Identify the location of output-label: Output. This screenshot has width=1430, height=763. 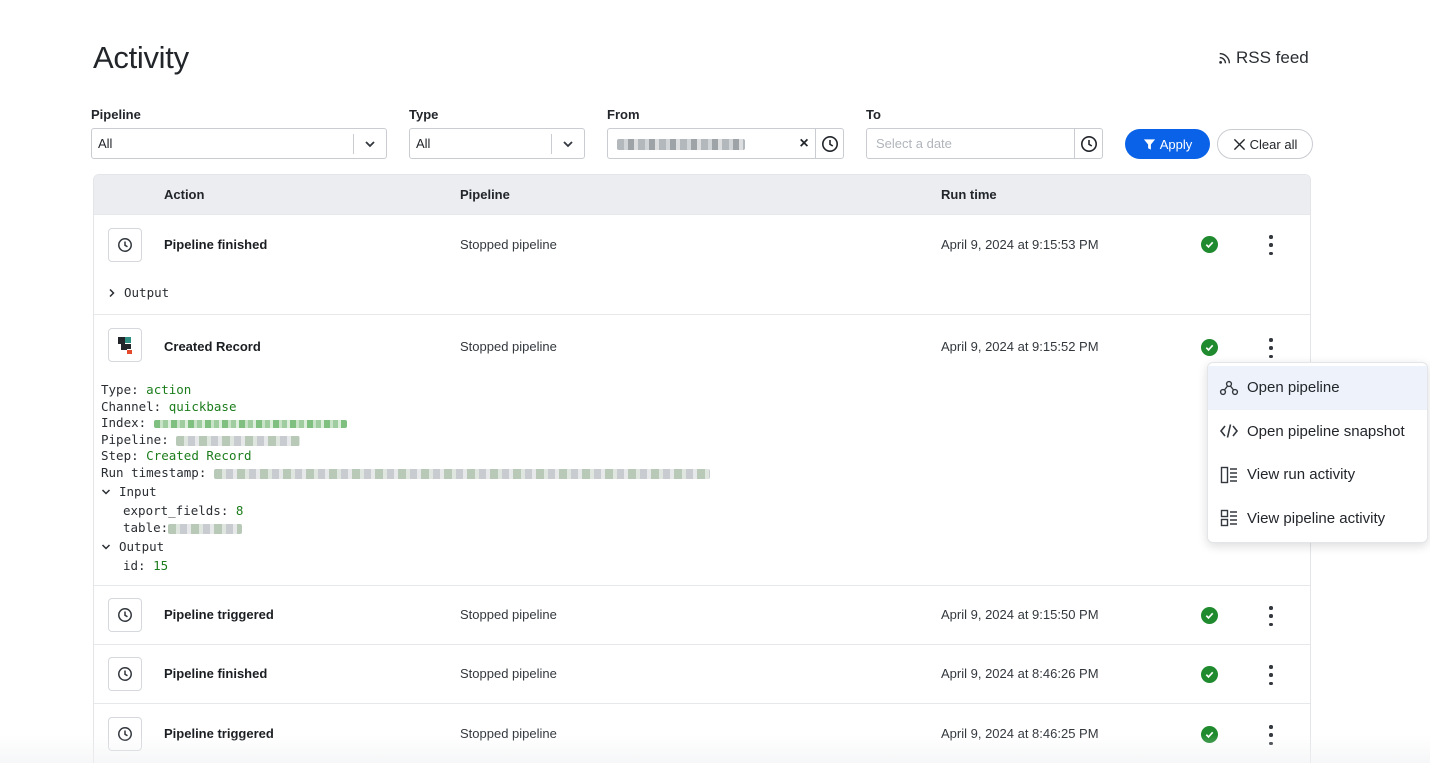
(147, 292).